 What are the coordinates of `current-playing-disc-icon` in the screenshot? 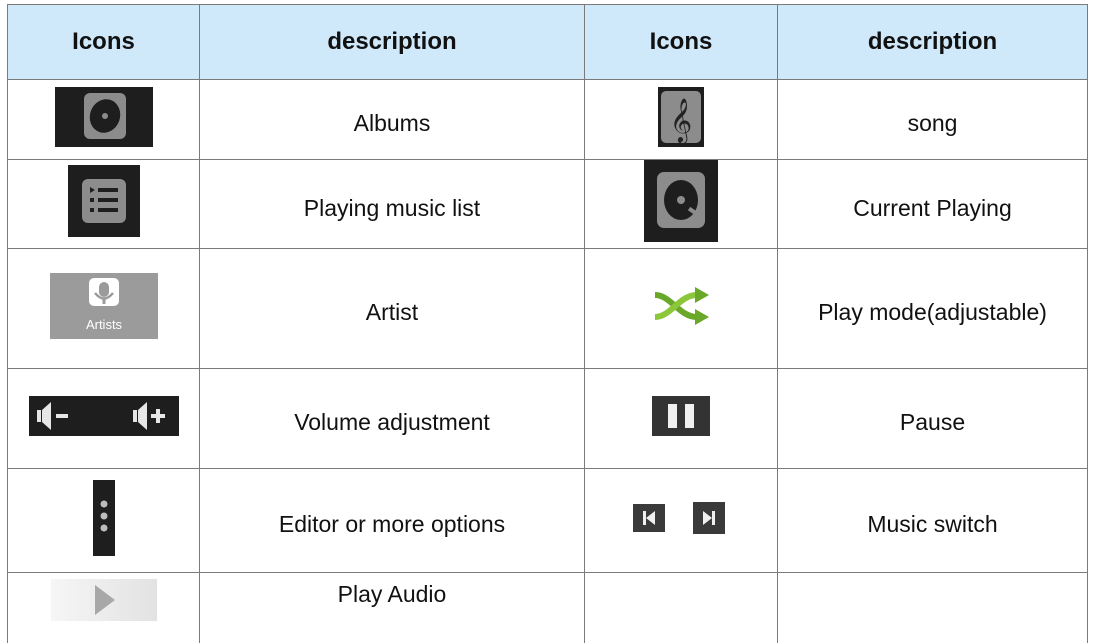 It's located at (681, 201).